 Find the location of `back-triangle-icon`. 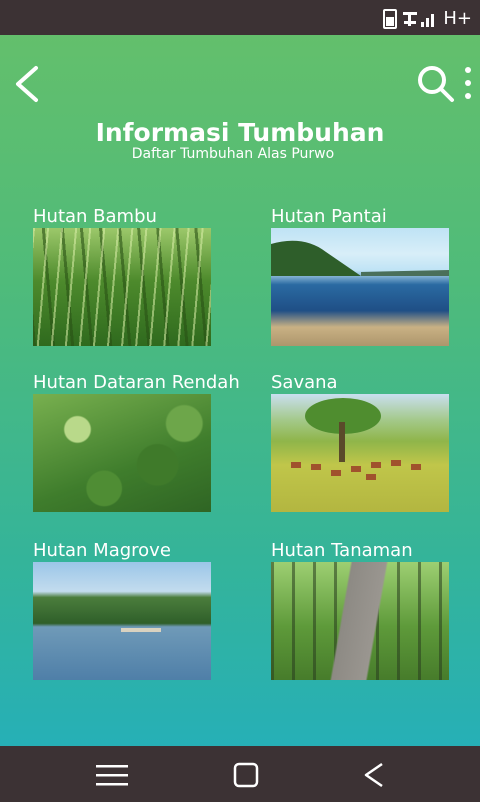

back-triangle-icon is located at coordinates (374, 775).